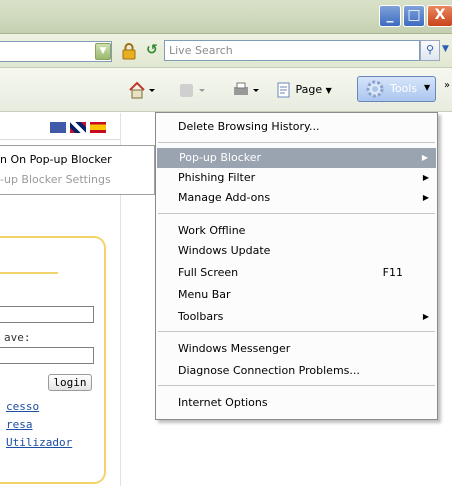 The height and width of the screenshot is (486, 452). What do you see at coordinates (375, 89) in the screenshot?
I see `gear-icon` at bounding box center [375, 89].